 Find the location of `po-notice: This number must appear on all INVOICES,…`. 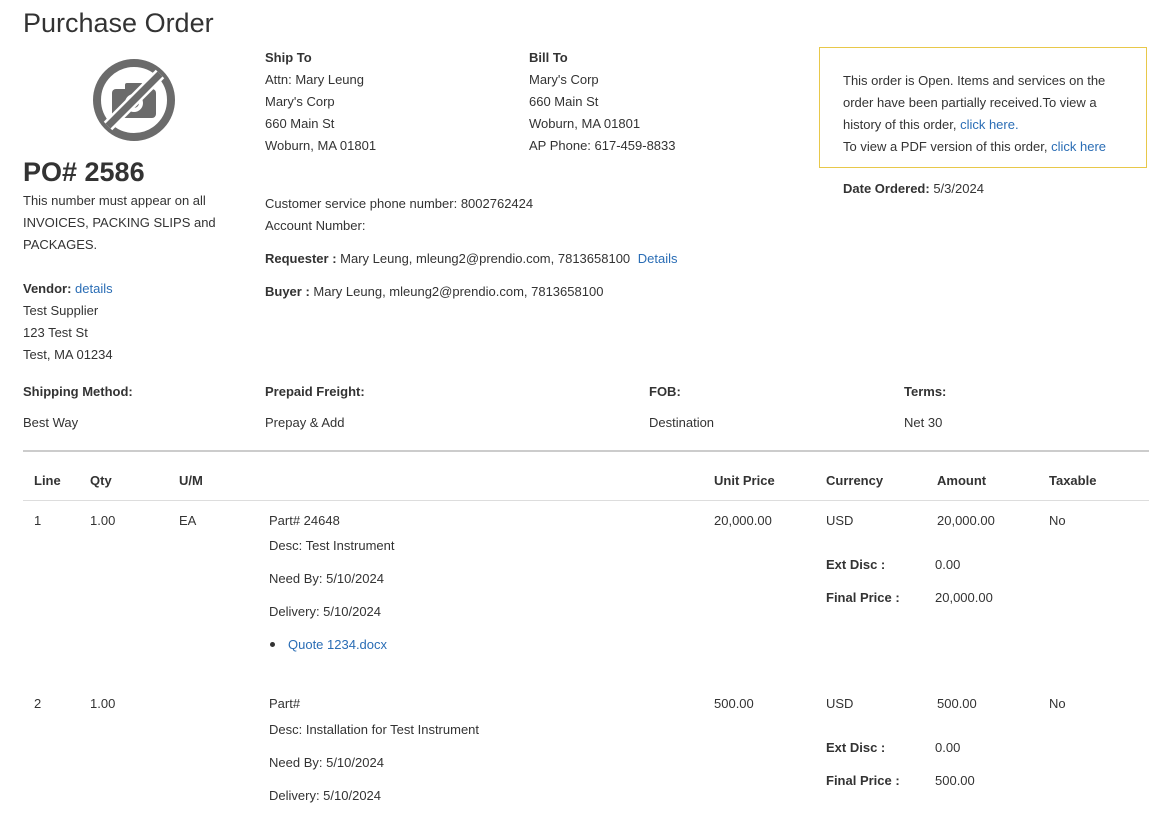

po-notice: This number must appear on all INVOICES,… is located at coordinates (119, 222).